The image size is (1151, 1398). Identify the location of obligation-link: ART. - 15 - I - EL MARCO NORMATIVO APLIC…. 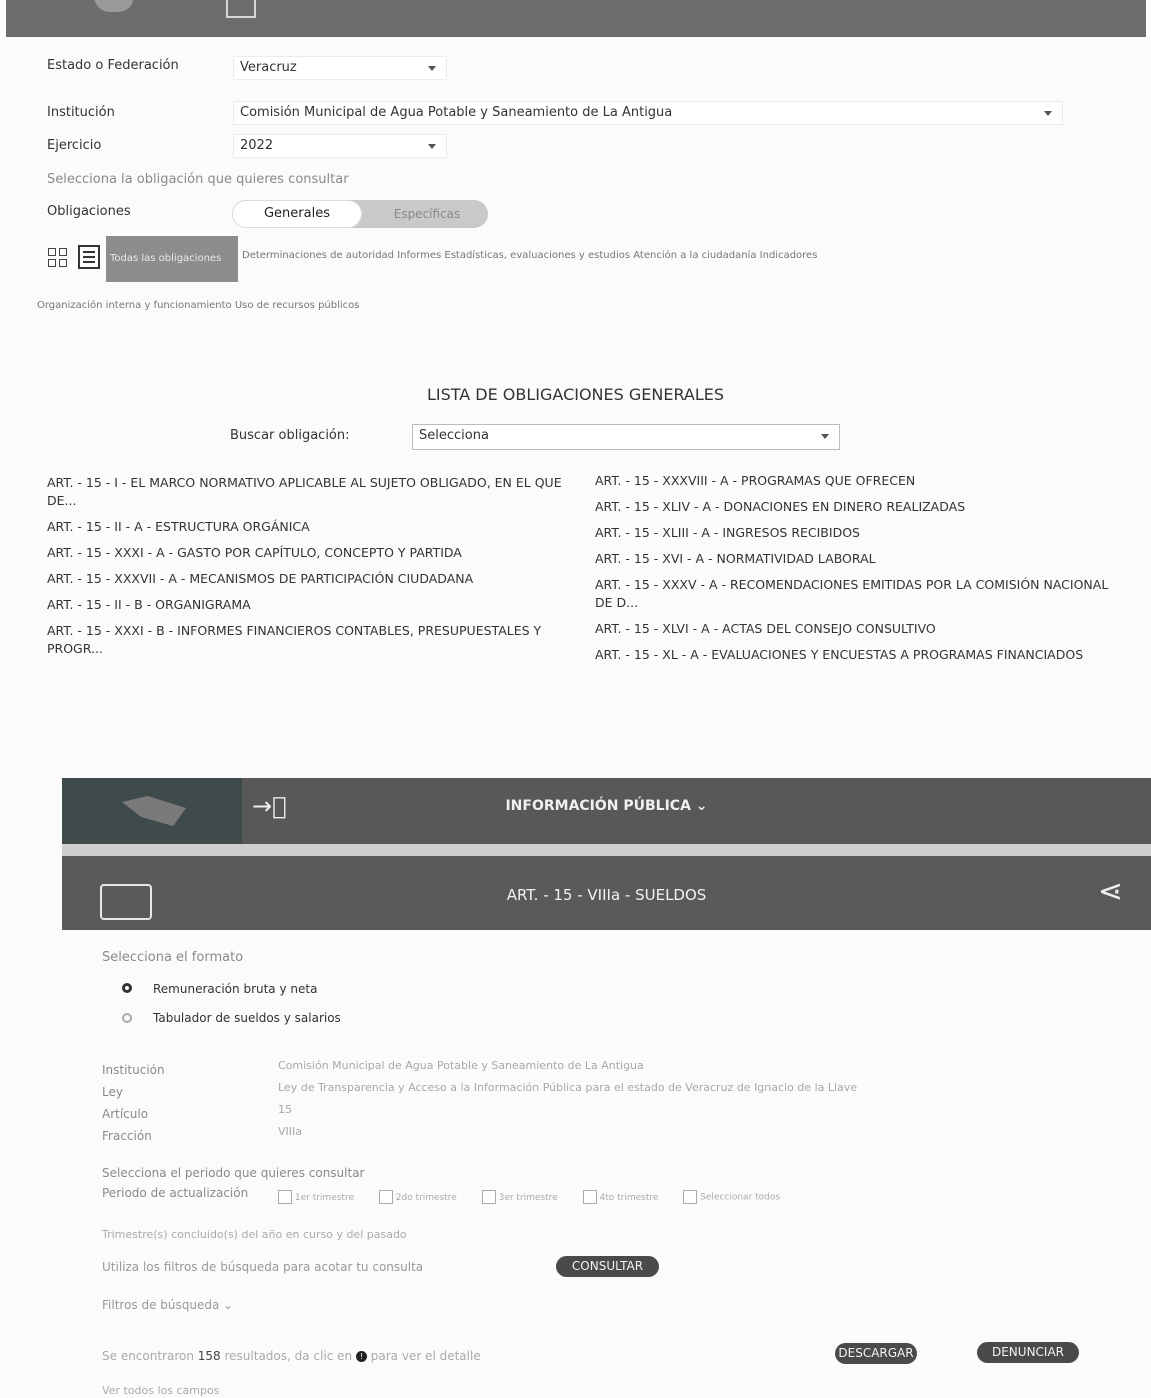
(312, 492).